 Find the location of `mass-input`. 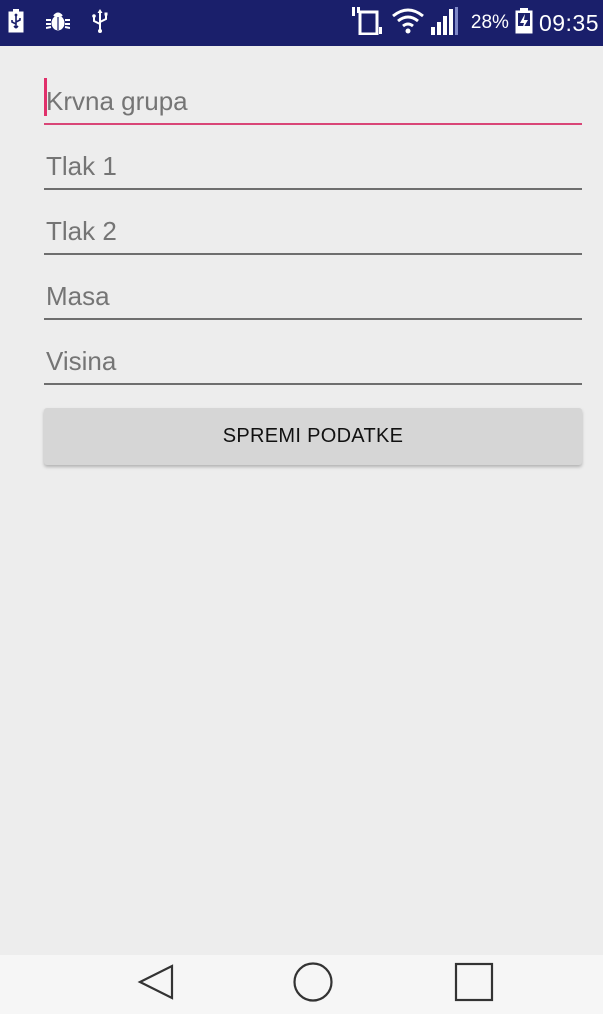

mass-input is located at coordinates (313, 287).